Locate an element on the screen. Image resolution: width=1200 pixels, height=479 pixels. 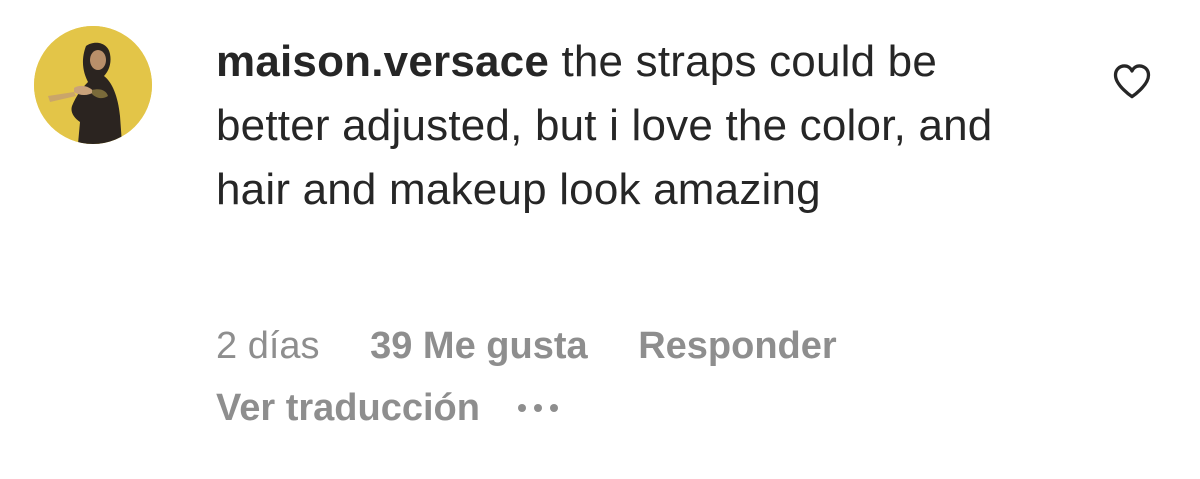
comment-actions: Ver traducción is located at coordinates (387, 408).